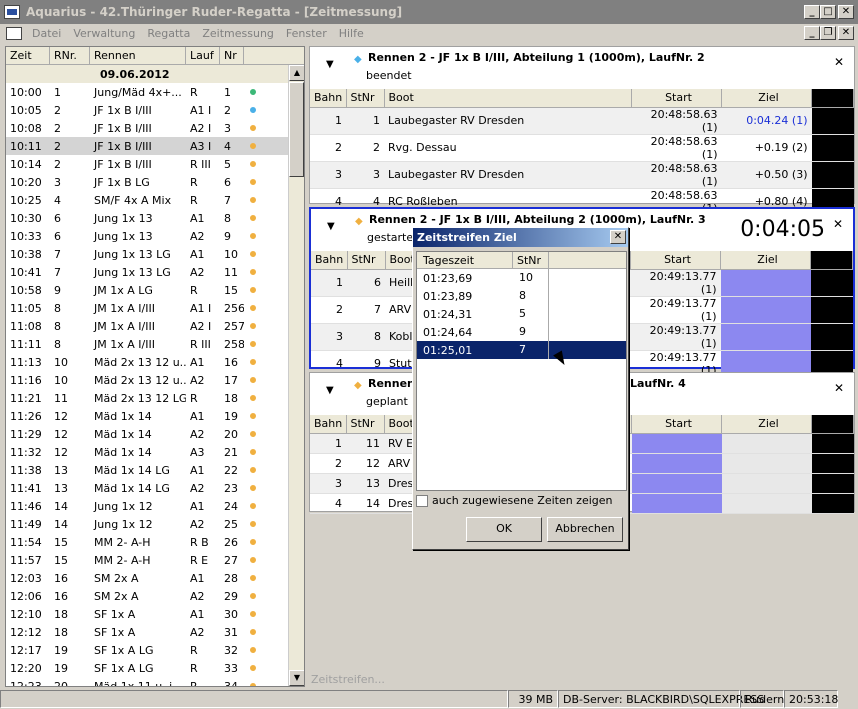 Image resolution: width=858 pixels, height=709 pixels. What do you see at coordinates (155, 146) in the screenshot?
I see `race-list-row: 10:11 2 JF 1x B I/III A3 I 4` at bounding box center [155, 146].